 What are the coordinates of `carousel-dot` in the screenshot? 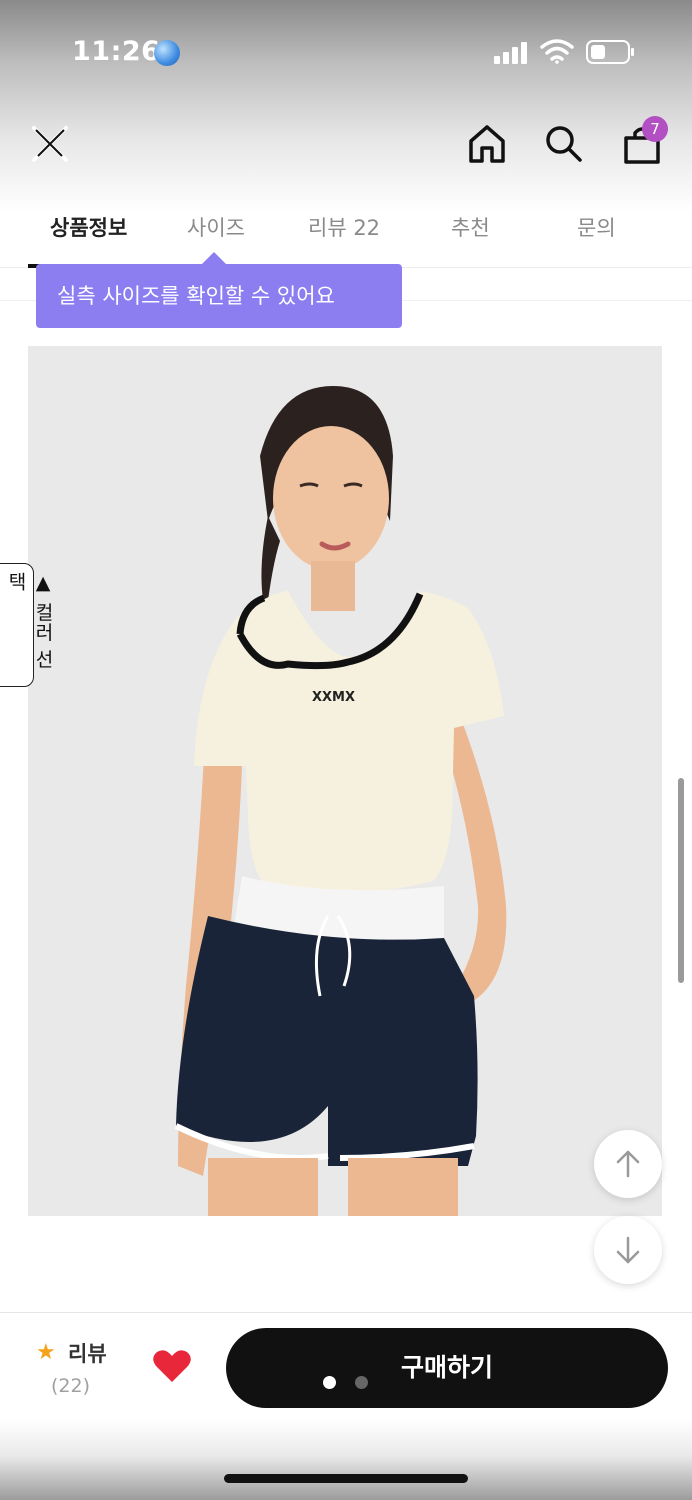 It's located at (361, 1382).